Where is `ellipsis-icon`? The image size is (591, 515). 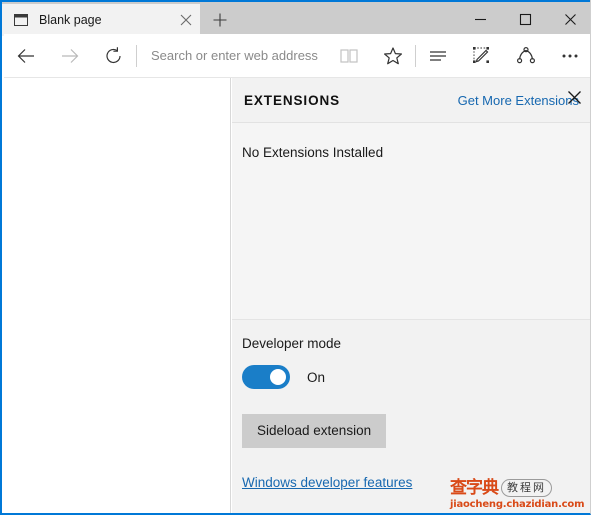
ellipsis-icon is located at coordinates (570, 55).